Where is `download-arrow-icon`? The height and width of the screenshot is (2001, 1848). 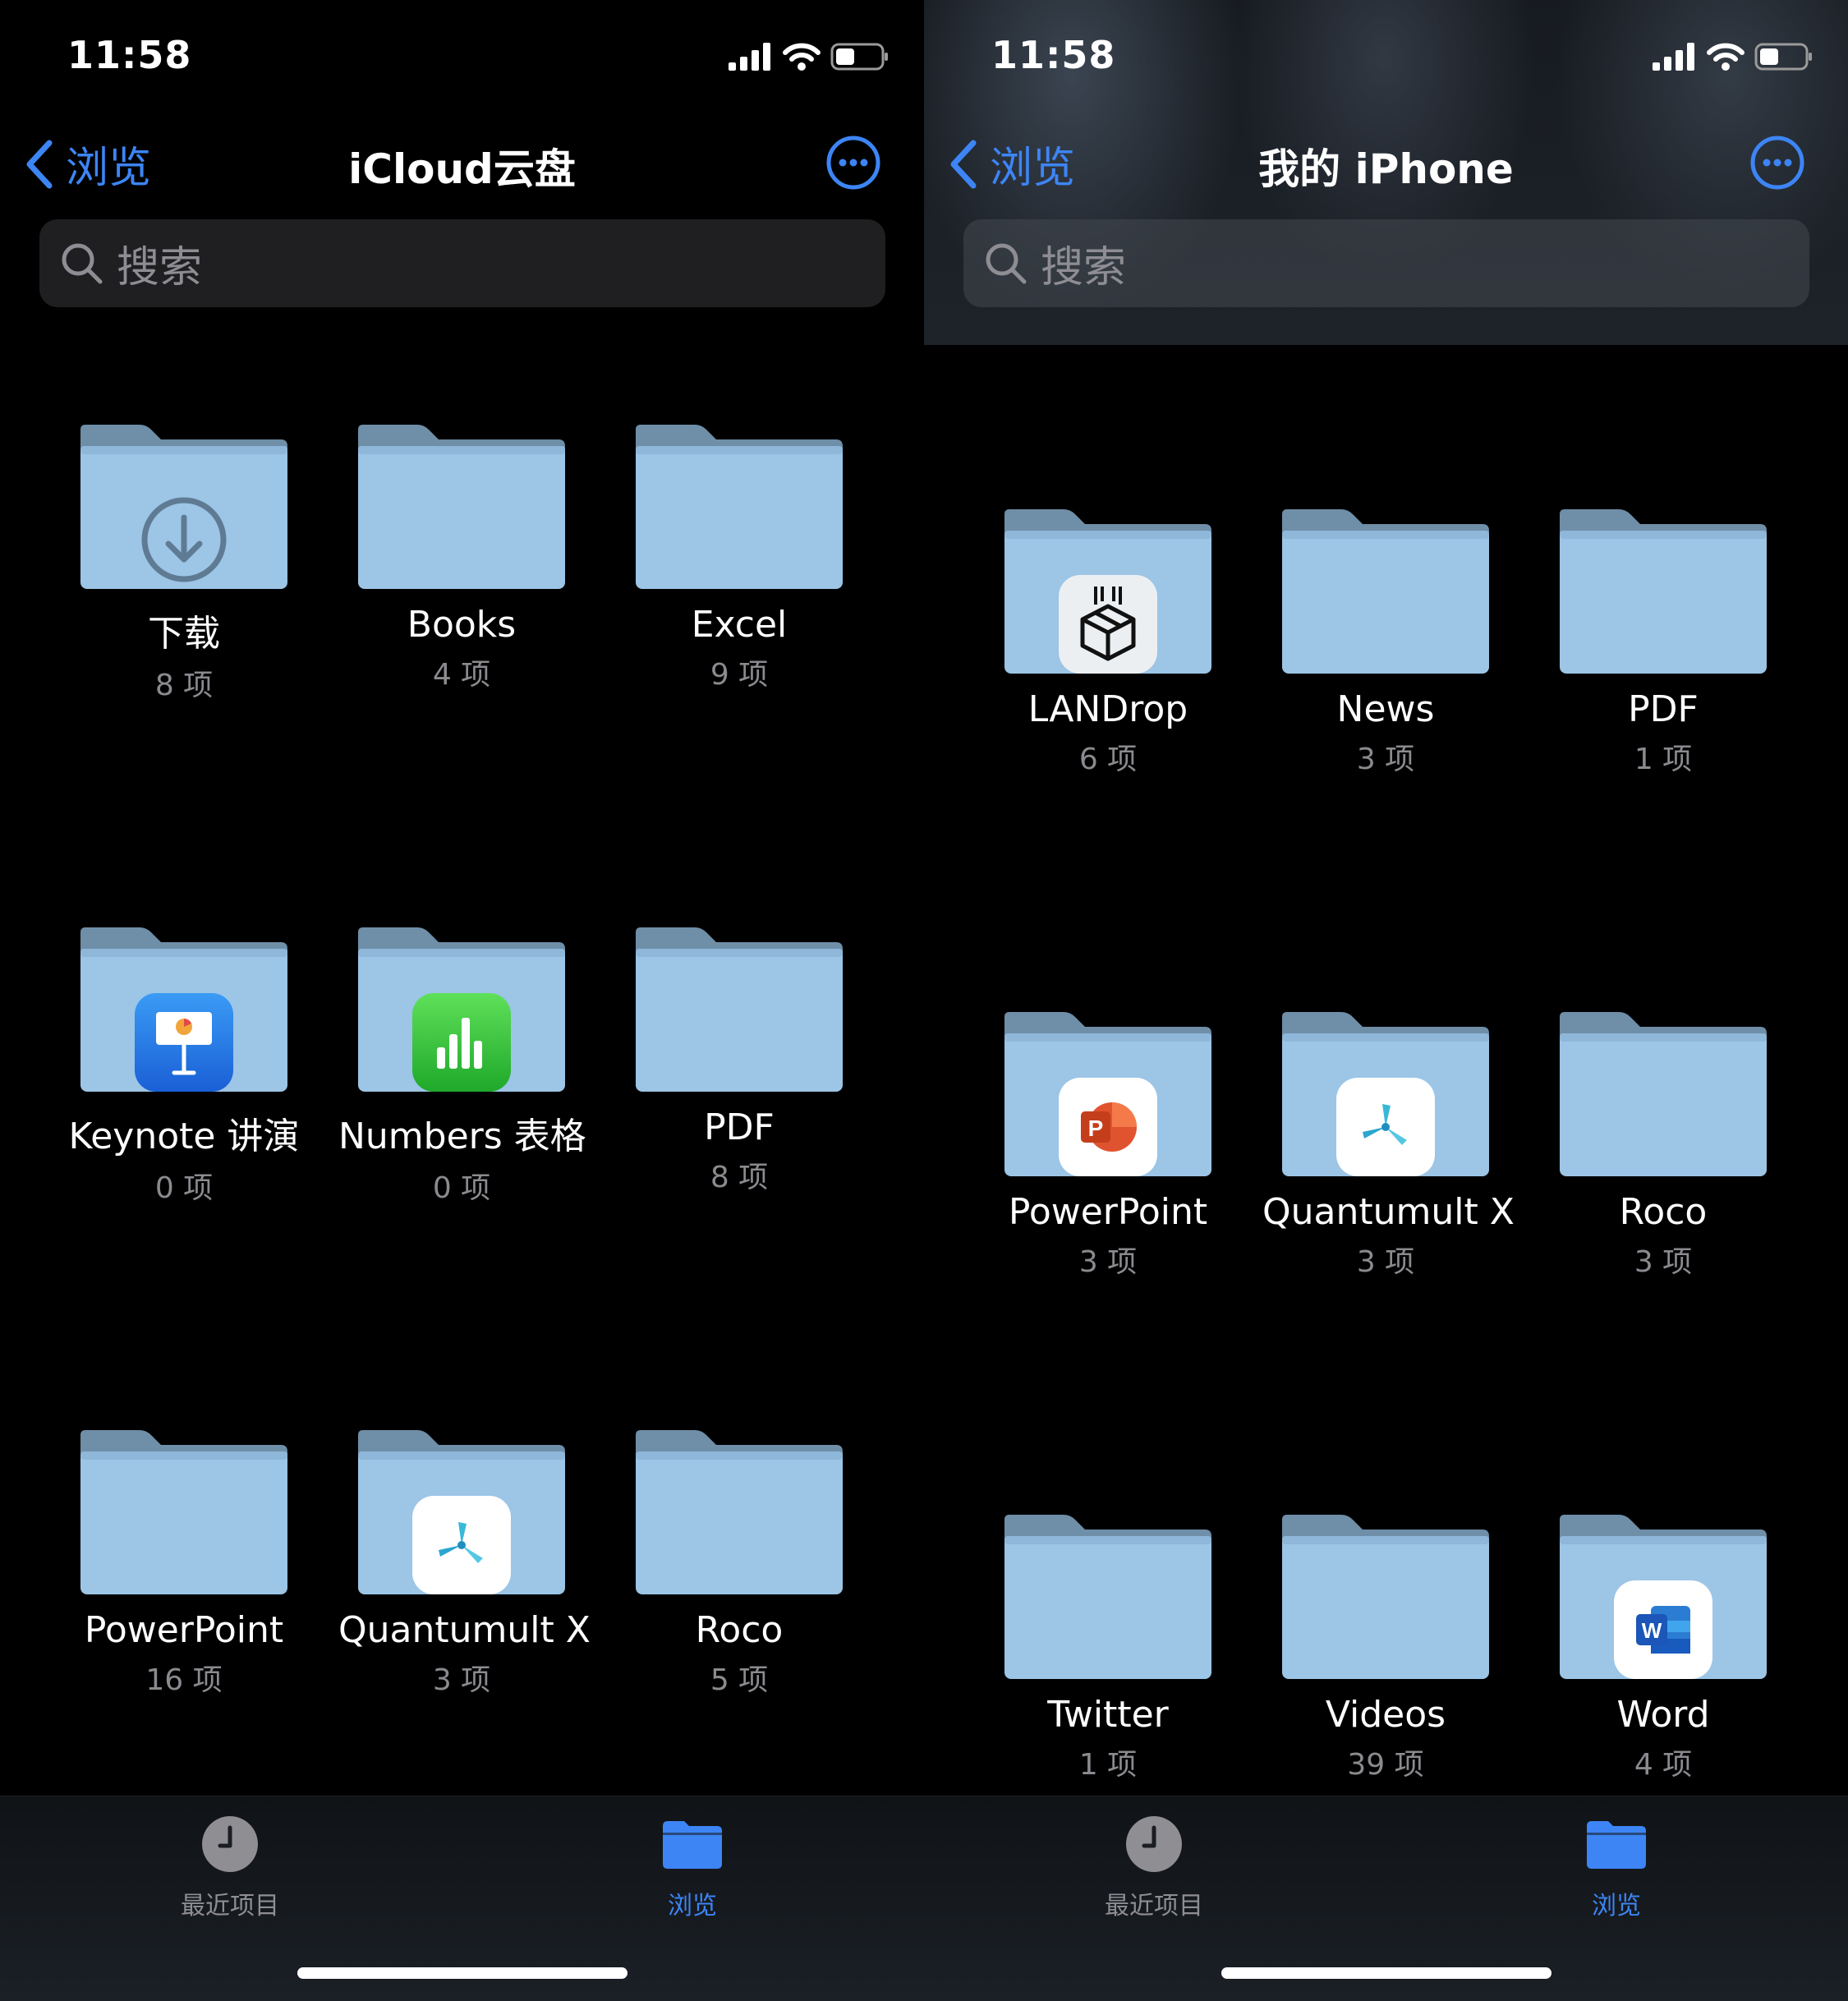
download-arrow-icon is located at coordinates (184, 539).